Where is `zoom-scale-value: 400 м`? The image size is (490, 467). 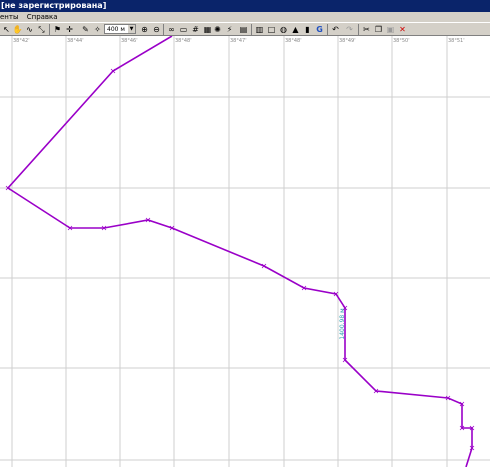 zoom-scale-value: 400 м is located at coordinates (116, 29).